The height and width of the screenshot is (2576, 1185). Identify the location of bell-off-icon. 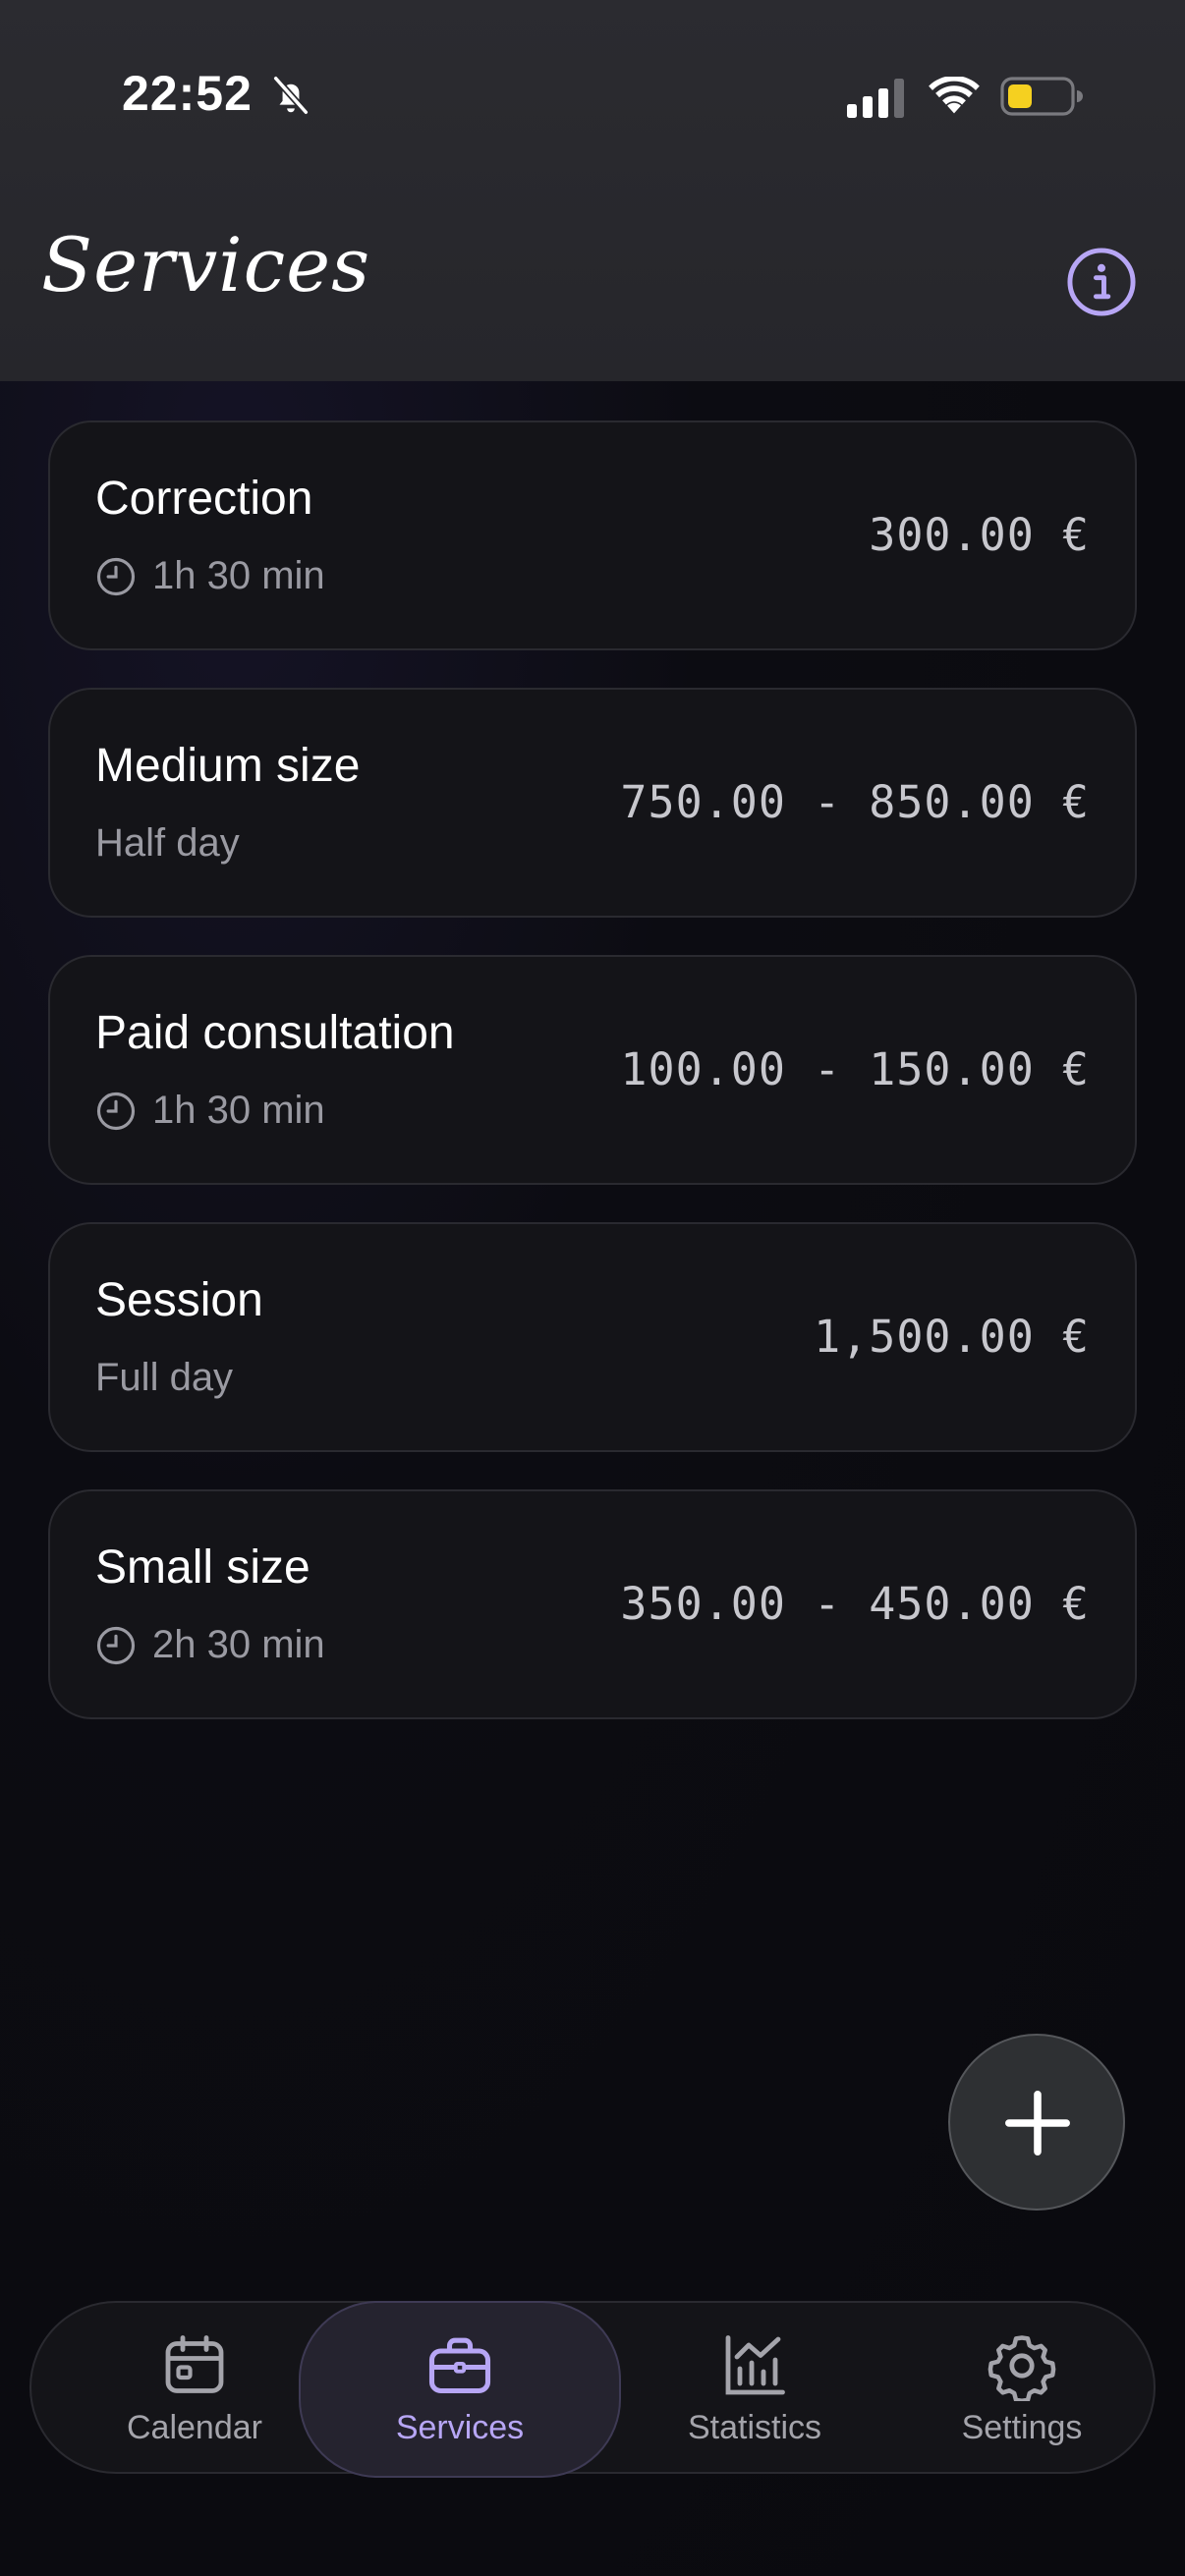
(291, 95).